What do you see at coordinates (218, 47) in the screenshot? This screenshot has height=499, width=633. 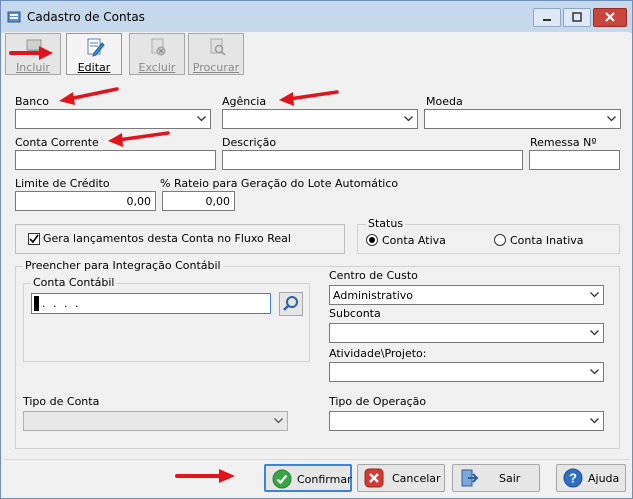 I see `search-record-icon` at bounding box center [218, 47].